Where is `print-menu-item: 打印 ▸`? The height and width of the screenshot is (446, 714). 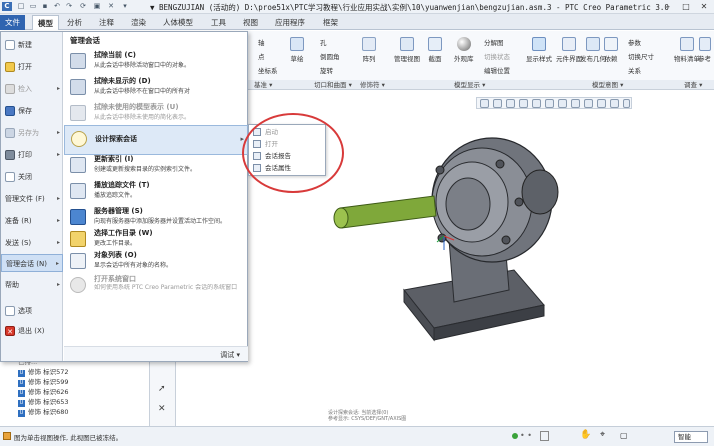 print-menu-item: 打印 ▸ is located at coordinates (32, 155).